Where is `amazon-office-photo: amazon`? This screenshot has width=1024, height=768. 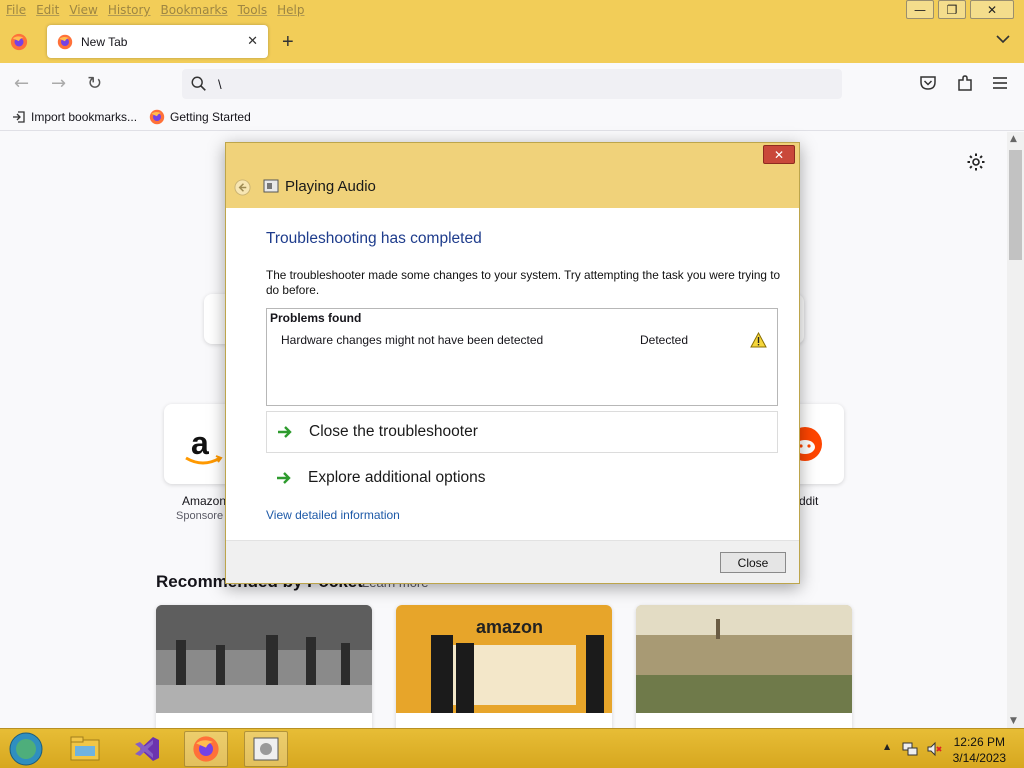 amazon-office-photo: amazon is located at coordinates (504, 659).